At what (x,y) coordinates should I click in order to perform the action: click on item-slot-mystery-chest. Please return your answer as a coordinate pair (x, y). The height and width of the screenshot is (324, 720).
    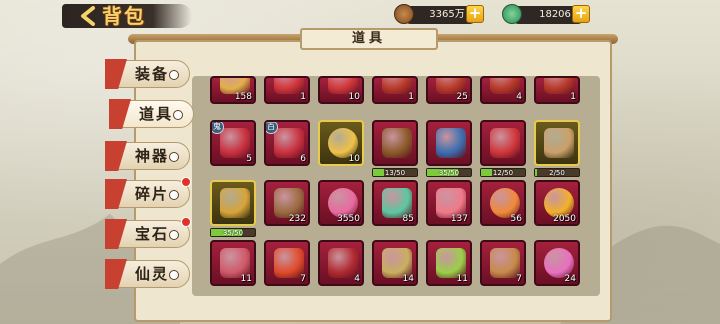
    Looking at the image, I should click on (395, 143).